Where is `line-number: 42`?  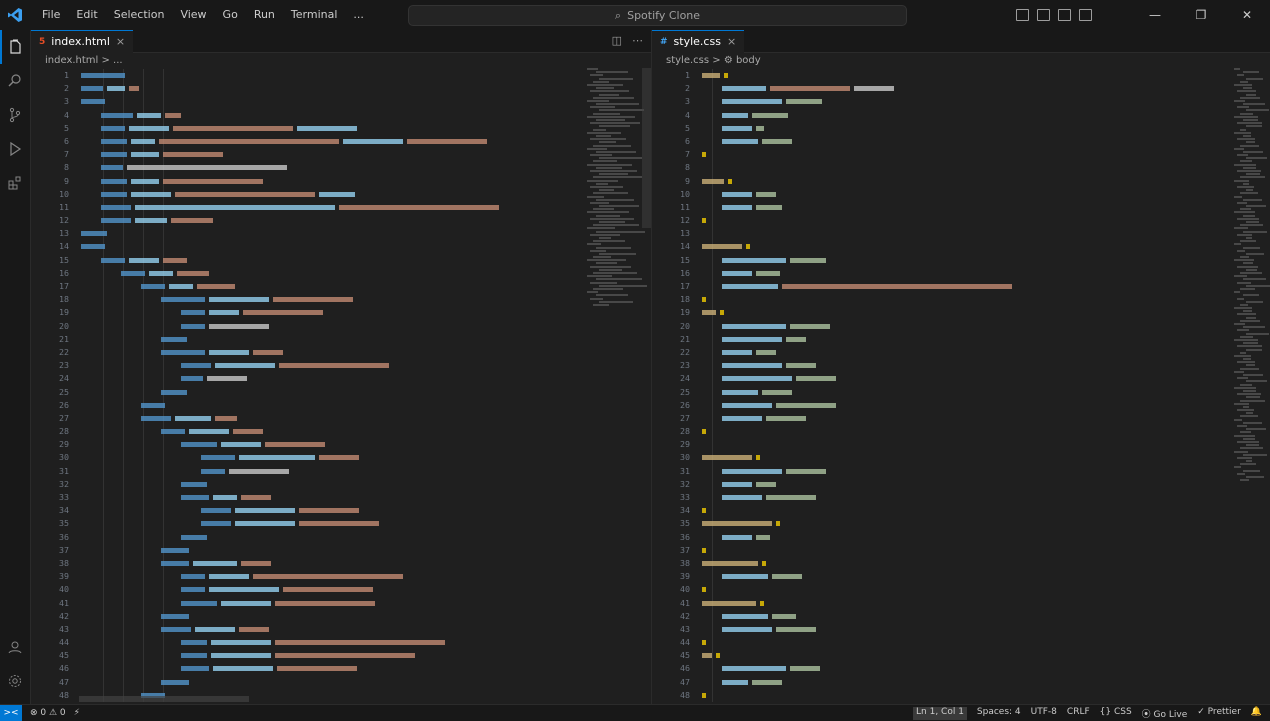
line-number: 42 is located at coordinates (64, 615).